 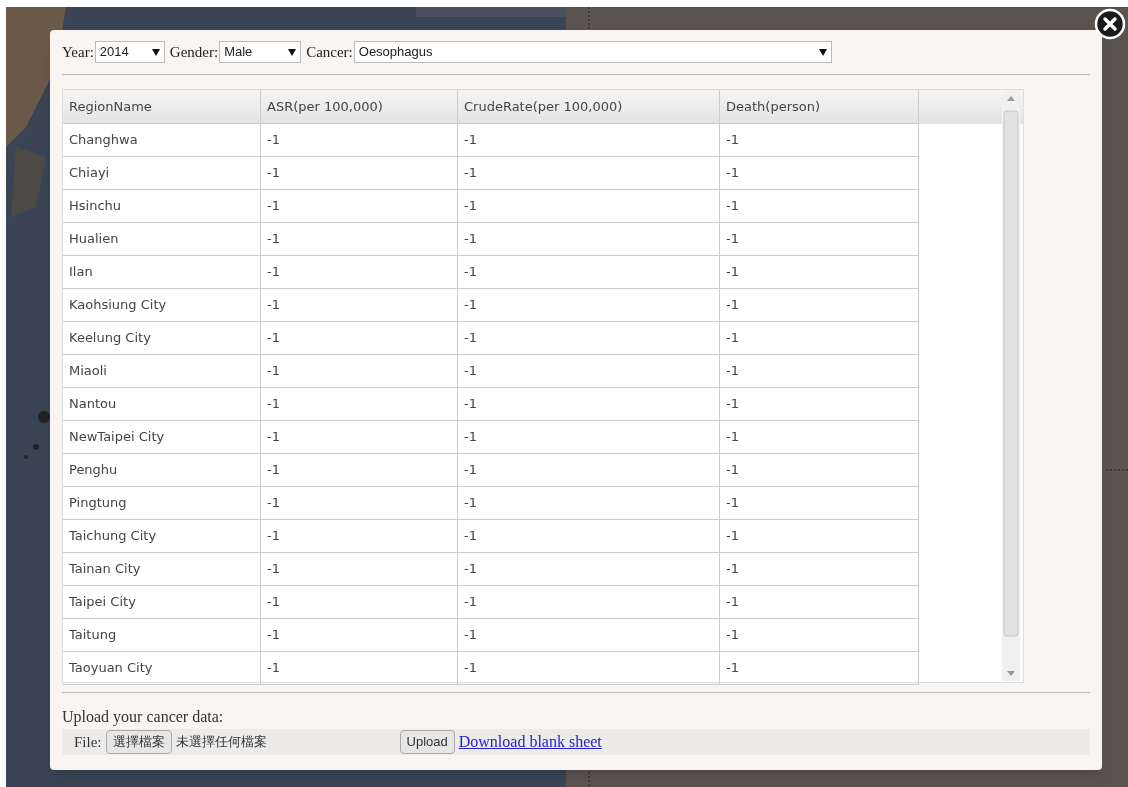 What do you see at coordinates (138, 742) in the screenshot?
I see `choose-file-button: 選擇檔案` at bounding box center [138, 742].